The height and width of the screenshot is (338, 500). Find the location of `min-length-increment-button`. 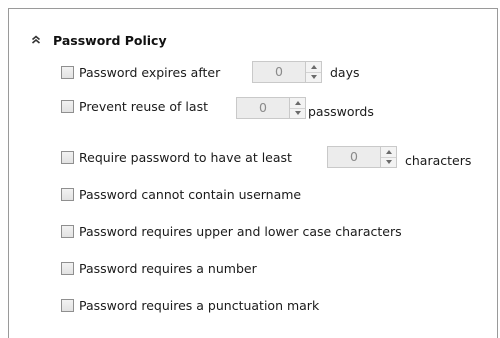

min-length-increment-button is located at coordinates (388, 152).